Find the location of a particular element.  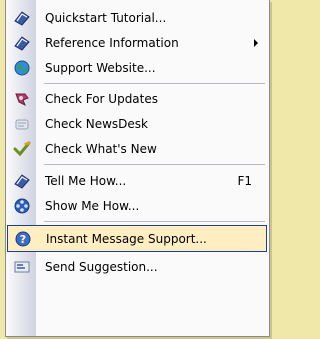

menu-item-check-newsdesk: Check NewsDesk is located at coordinates (137, 123).